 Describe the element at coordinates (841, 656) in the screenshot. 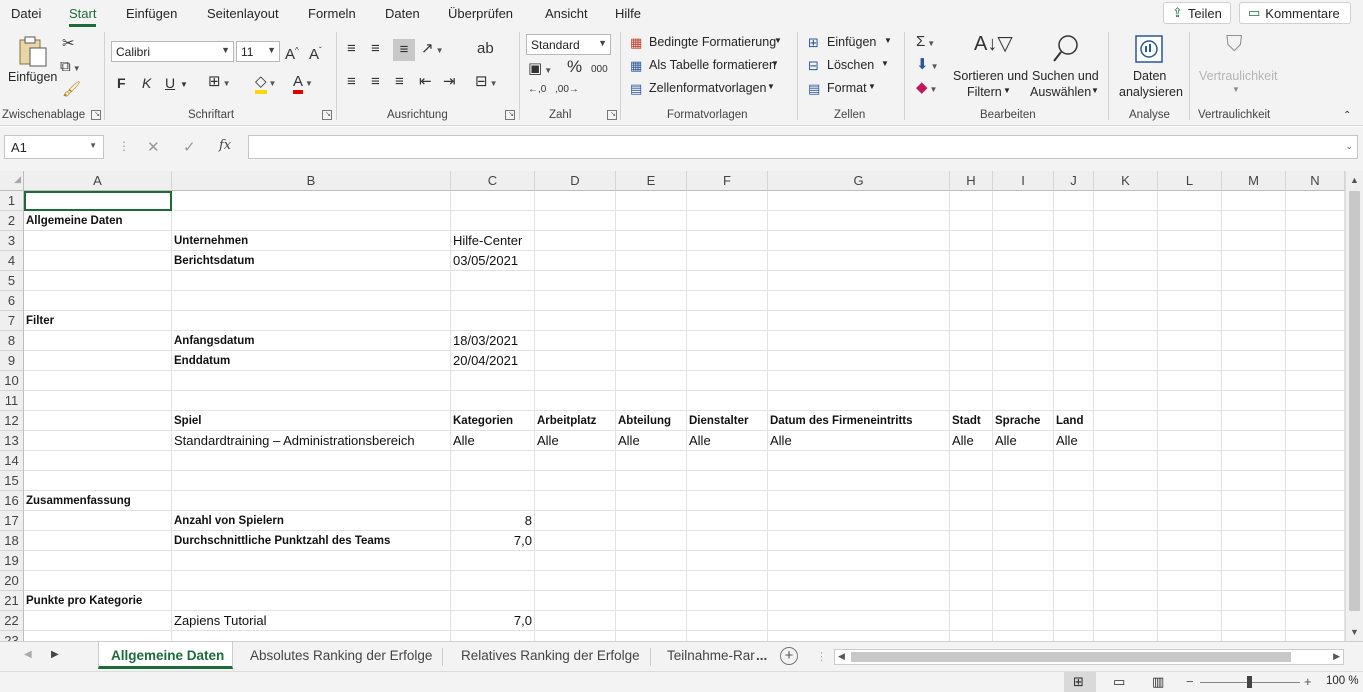

I see `scroll-left-icon: ◀` at that location.